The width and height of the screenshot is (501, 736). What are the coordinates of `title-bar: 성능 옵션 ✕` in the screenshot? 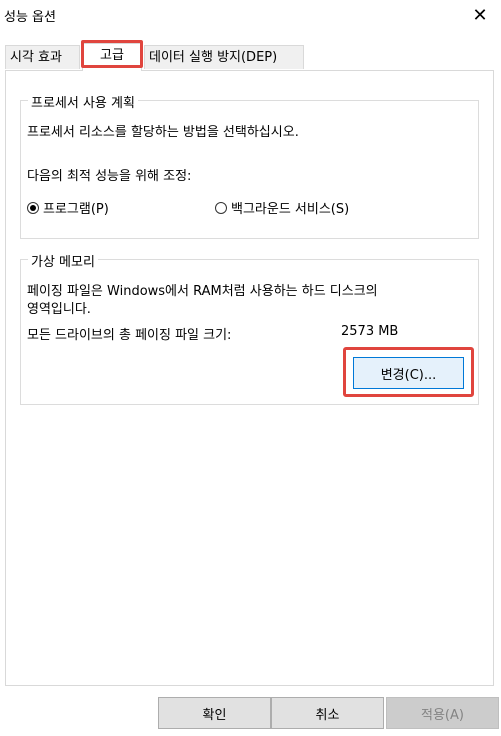 It's located at (250, 15).